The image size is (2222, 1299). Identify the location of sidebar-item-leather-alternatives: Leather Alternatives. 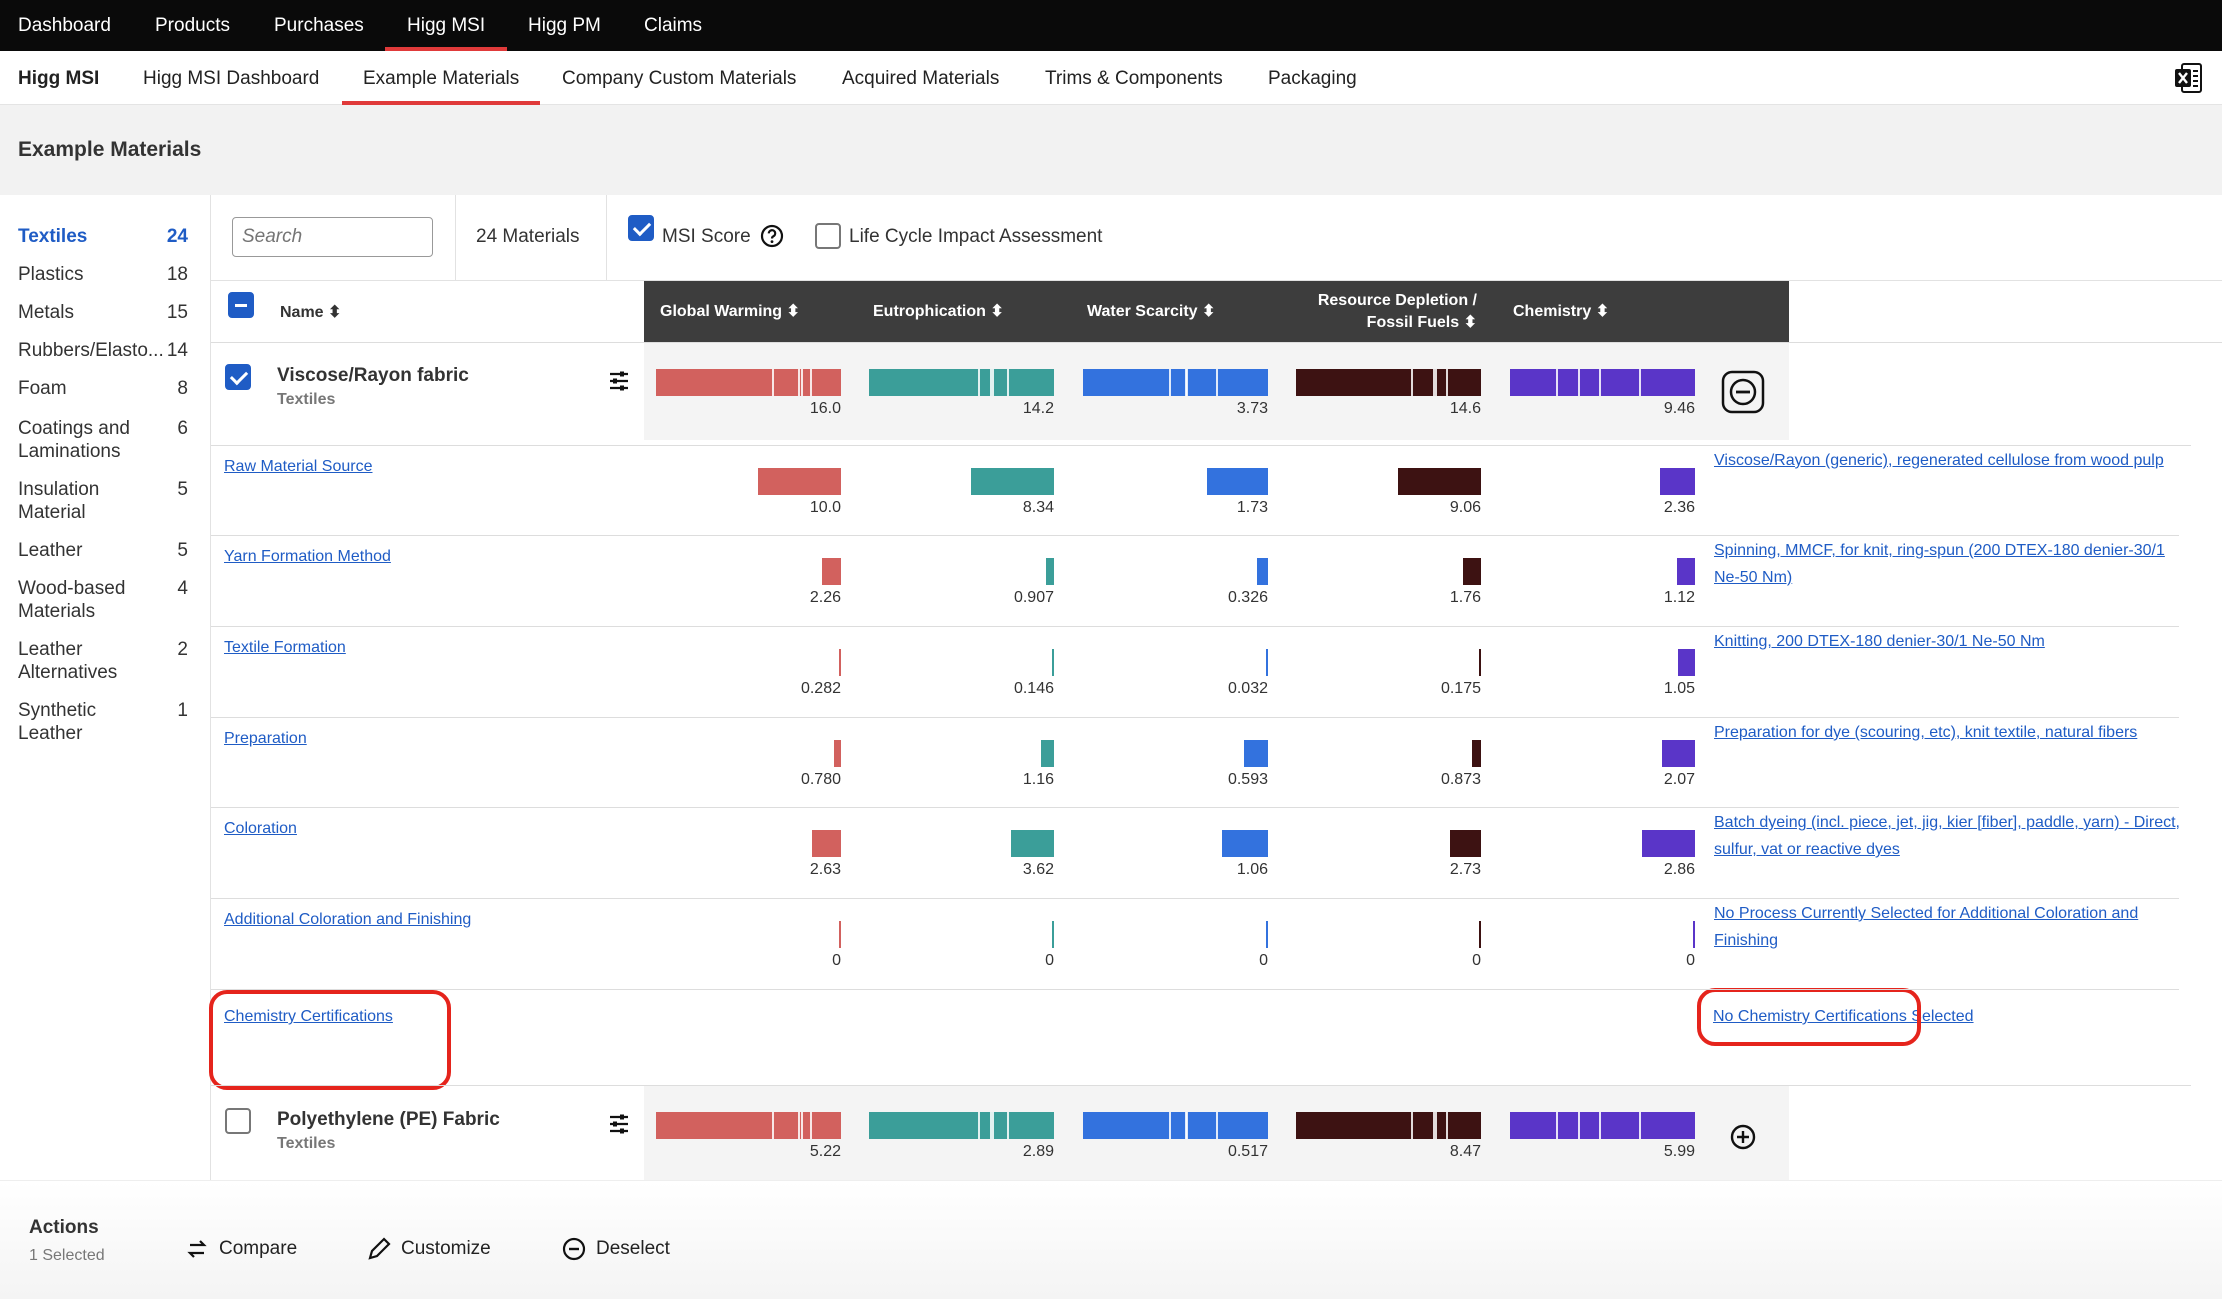
(83, 661).